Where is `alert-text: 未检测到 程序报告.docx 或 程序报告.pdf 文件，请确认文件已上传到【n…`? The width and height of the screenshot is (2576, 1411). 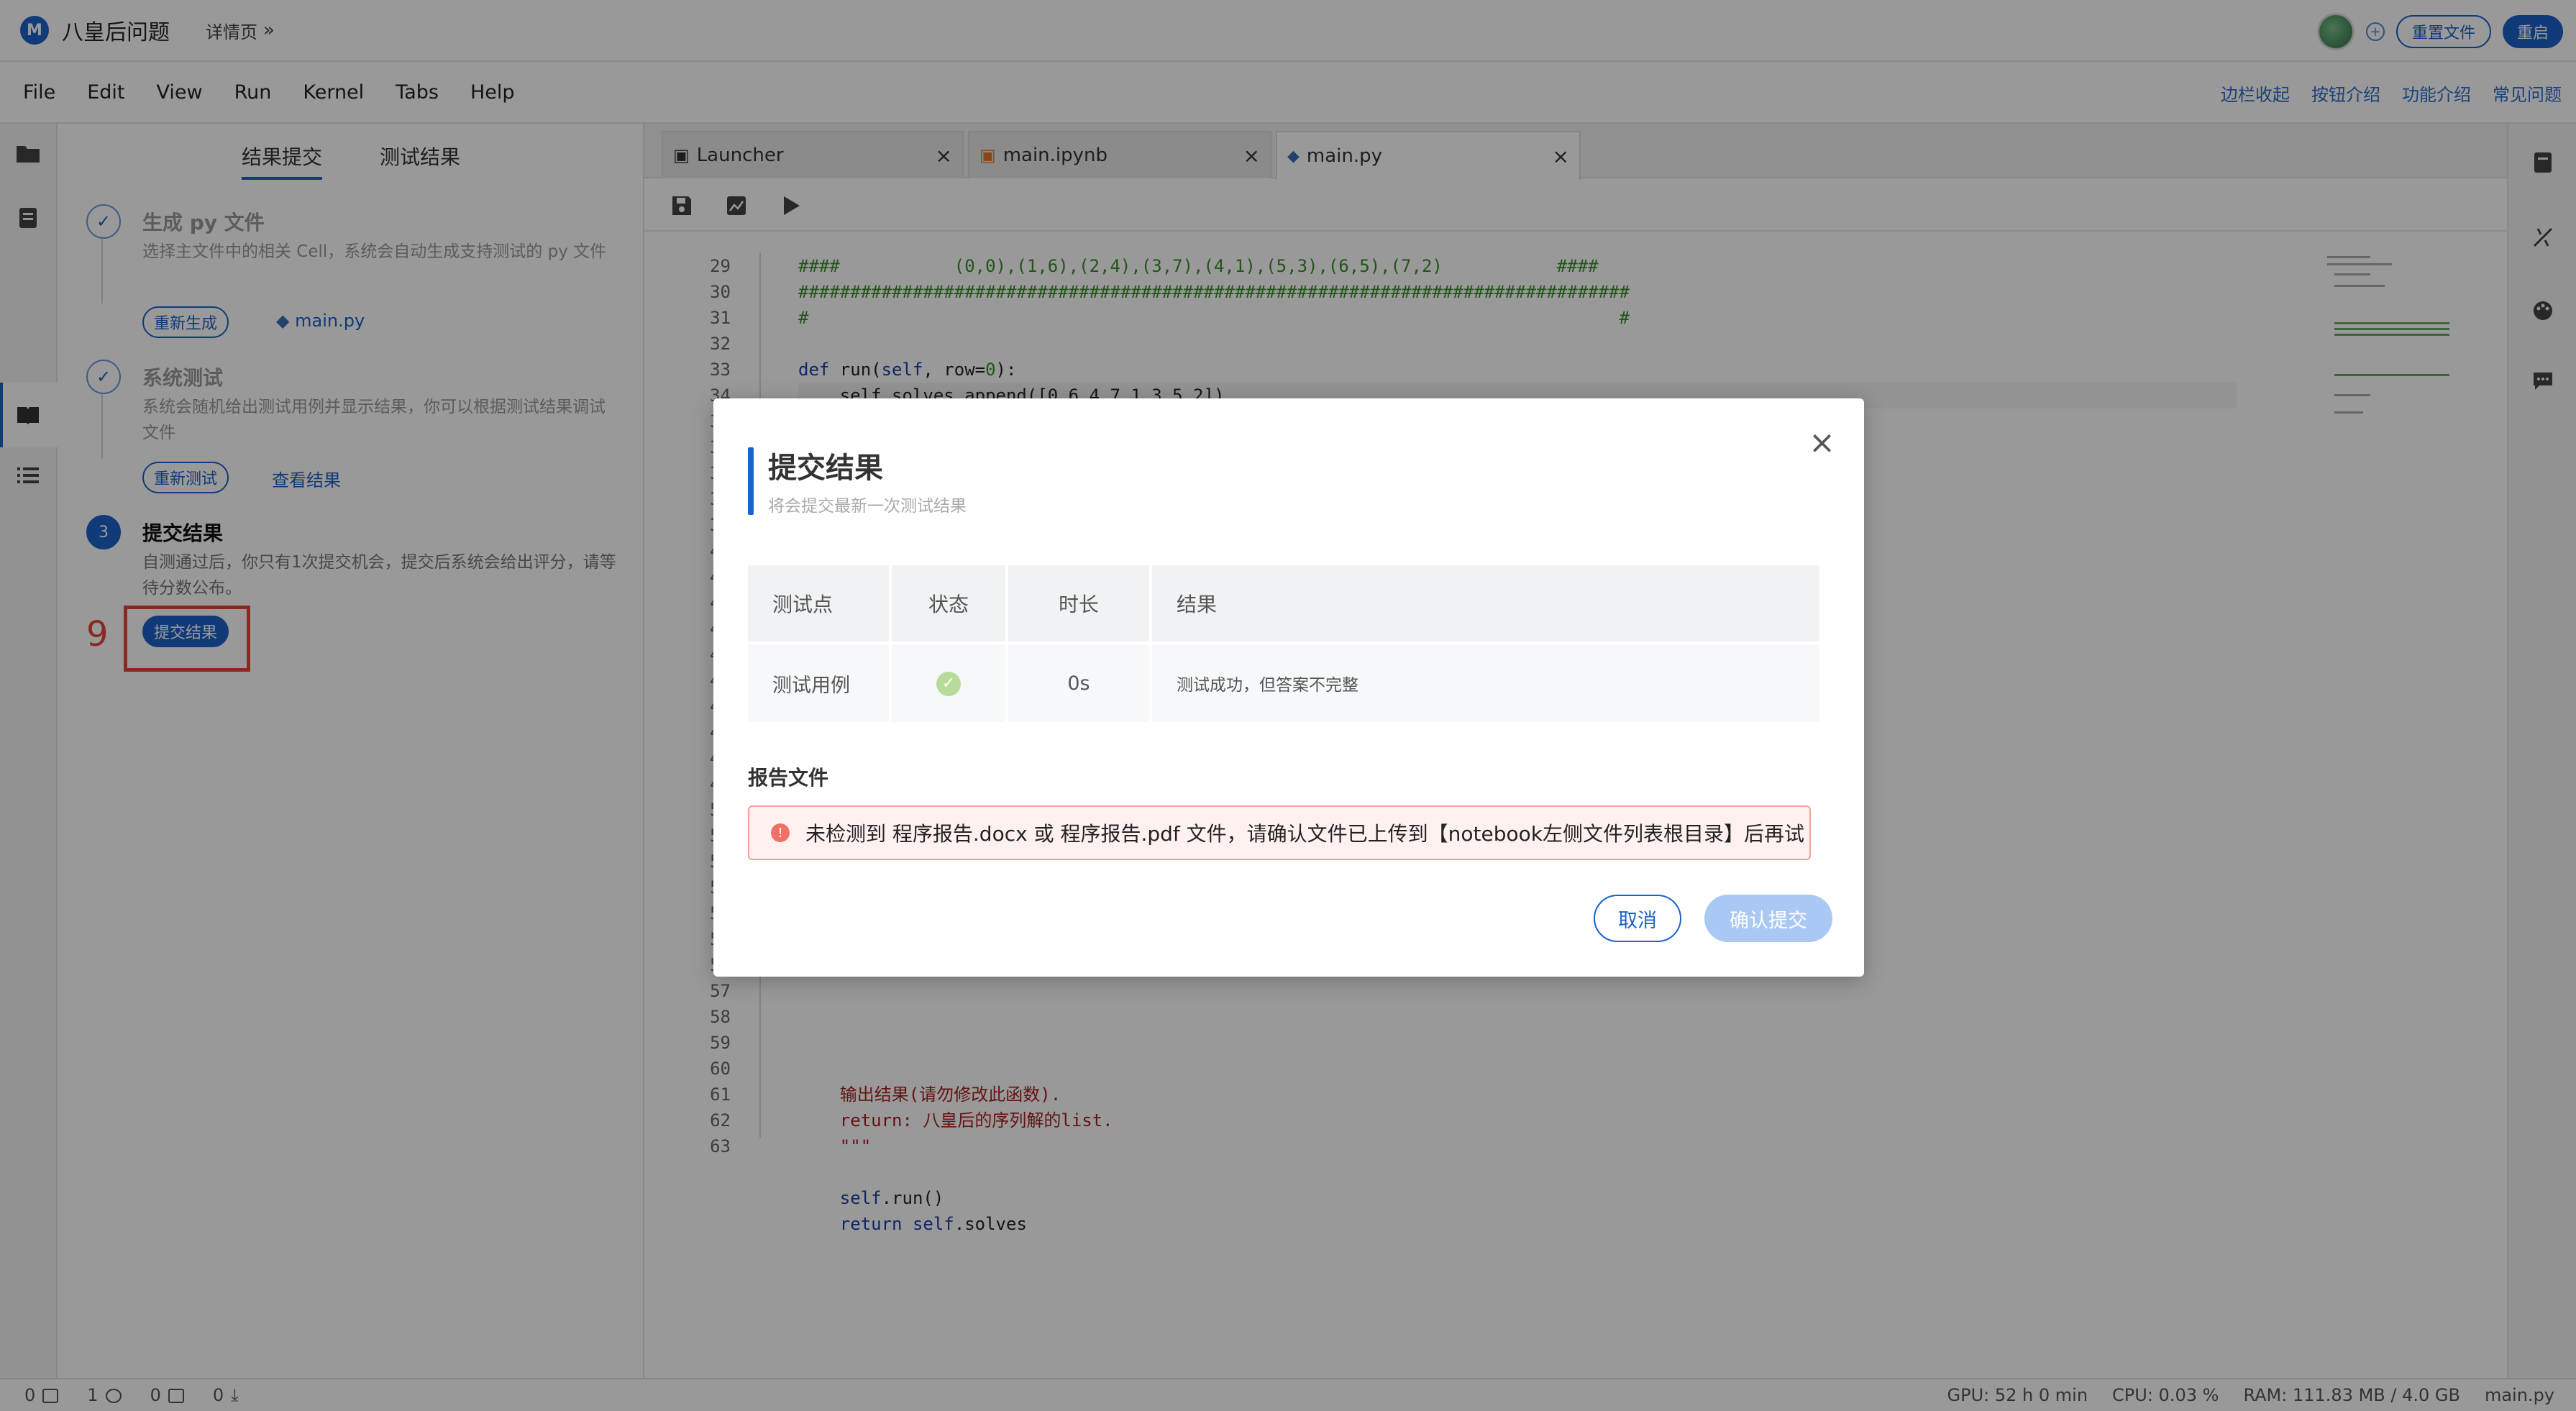
alert-text: 未检测到 程序报告.docx 或 程序报告.pdf 文件，请确认文件已上传到【n… is located at coordinates (1305, 834).